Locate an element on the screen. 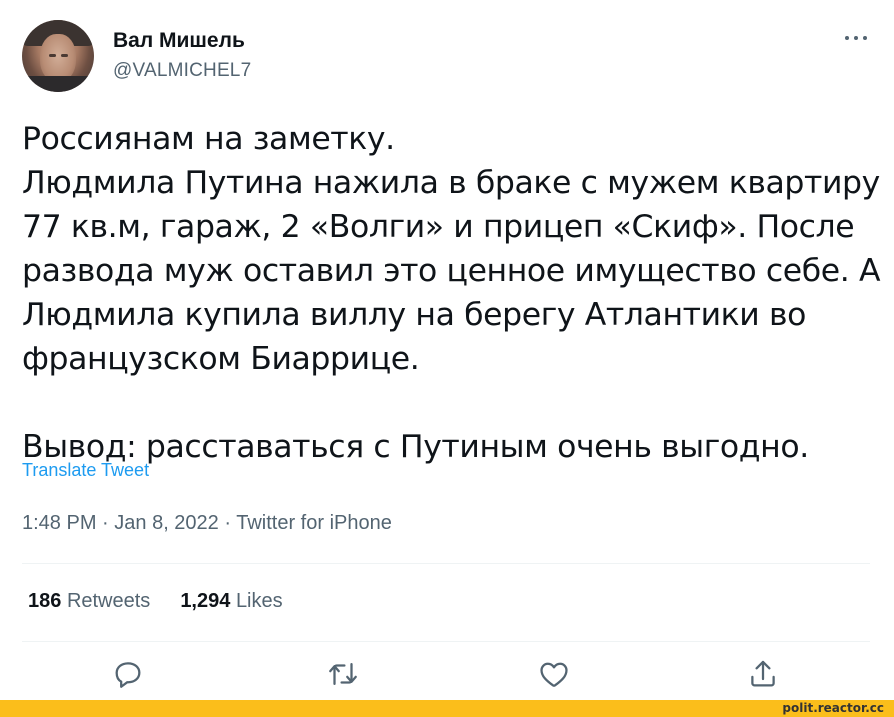 This screenshot has width=894, height=717. share-icon is located at coordinates (763, 674).